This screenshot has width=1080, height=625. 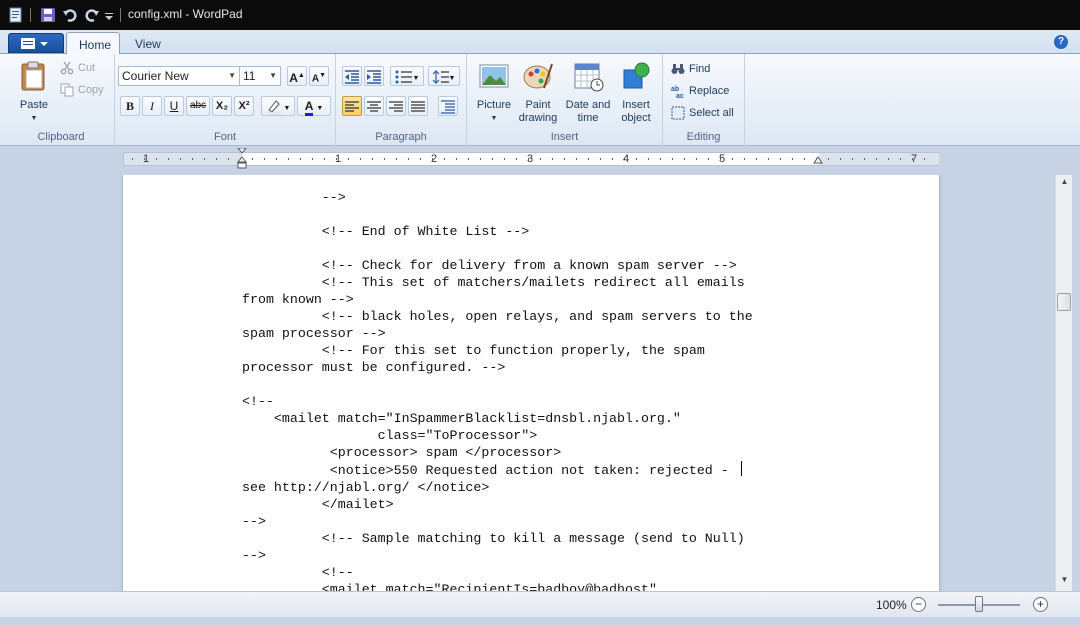 What do you see at coordinates (497, 435) in the screenshot?
I see `document-line: class="ToProcessor">` at bounding box center [497, 435].